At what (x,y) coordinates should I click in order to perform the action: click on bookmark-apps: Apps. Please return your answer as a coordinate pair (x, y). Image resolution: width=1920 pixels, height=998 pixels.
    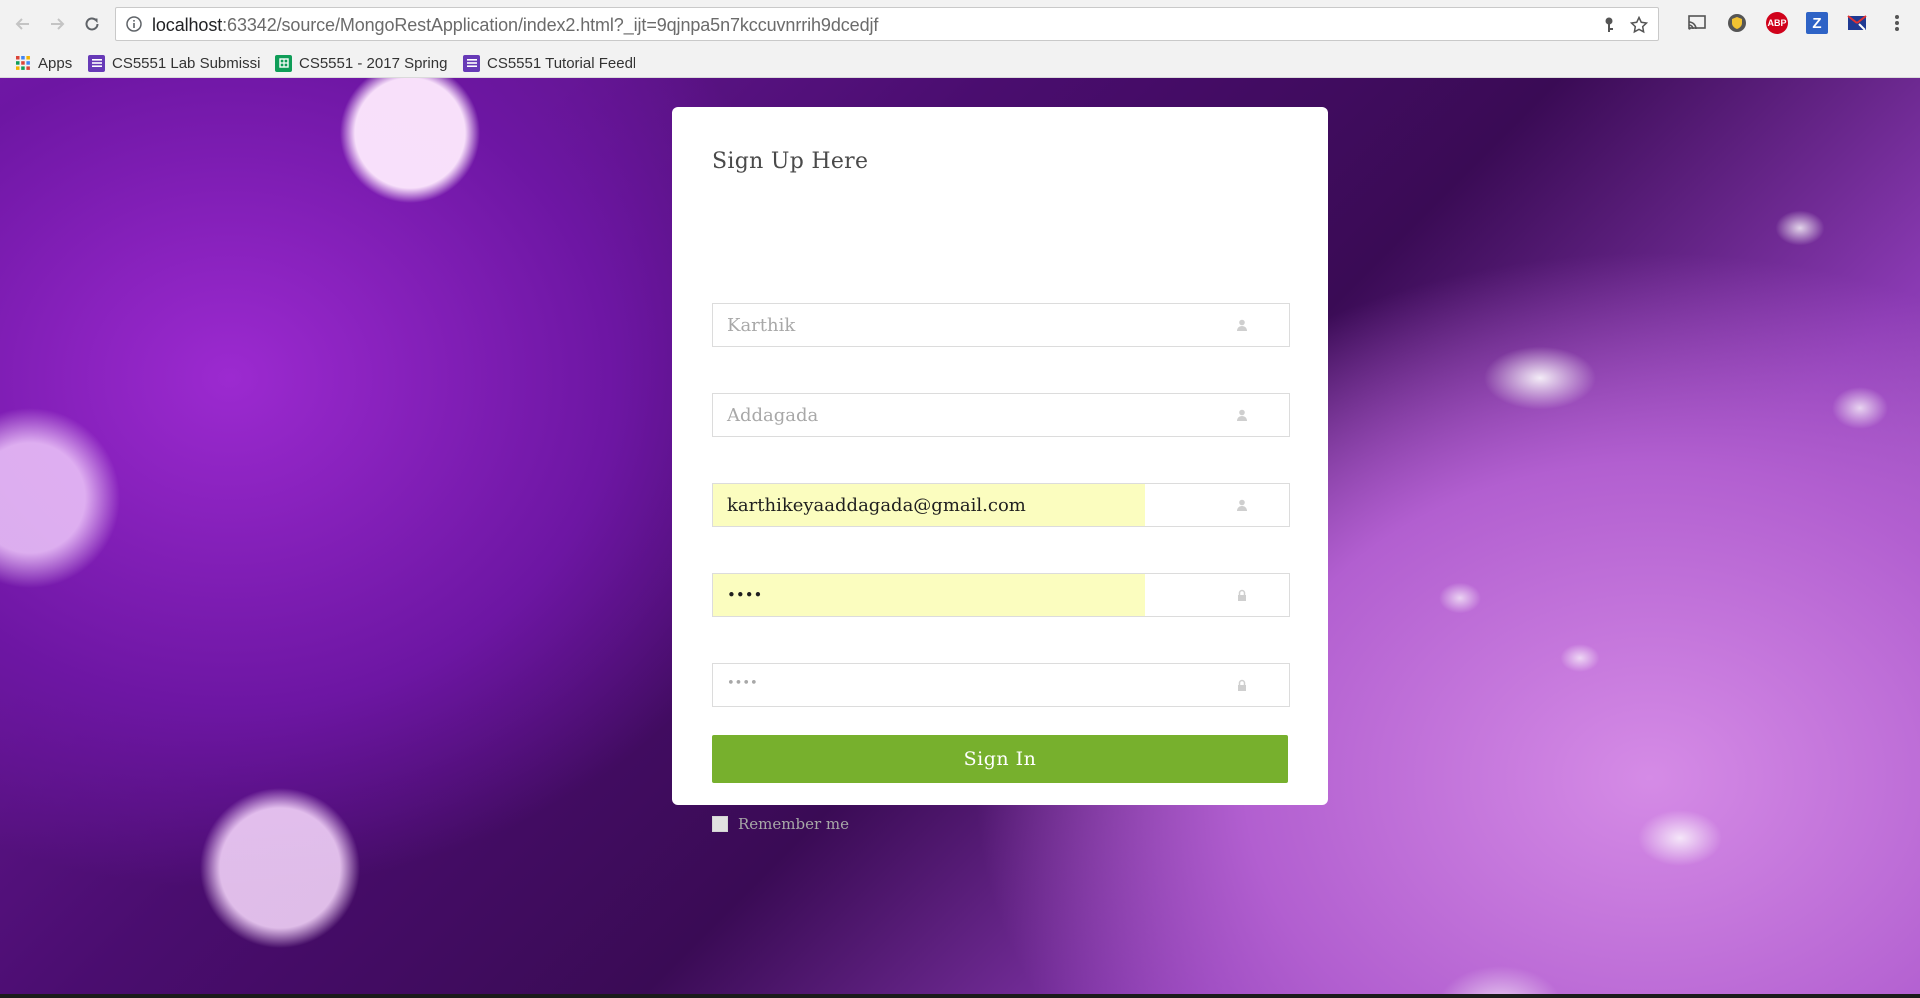
    Looking at the image, I should click on (44, 63).